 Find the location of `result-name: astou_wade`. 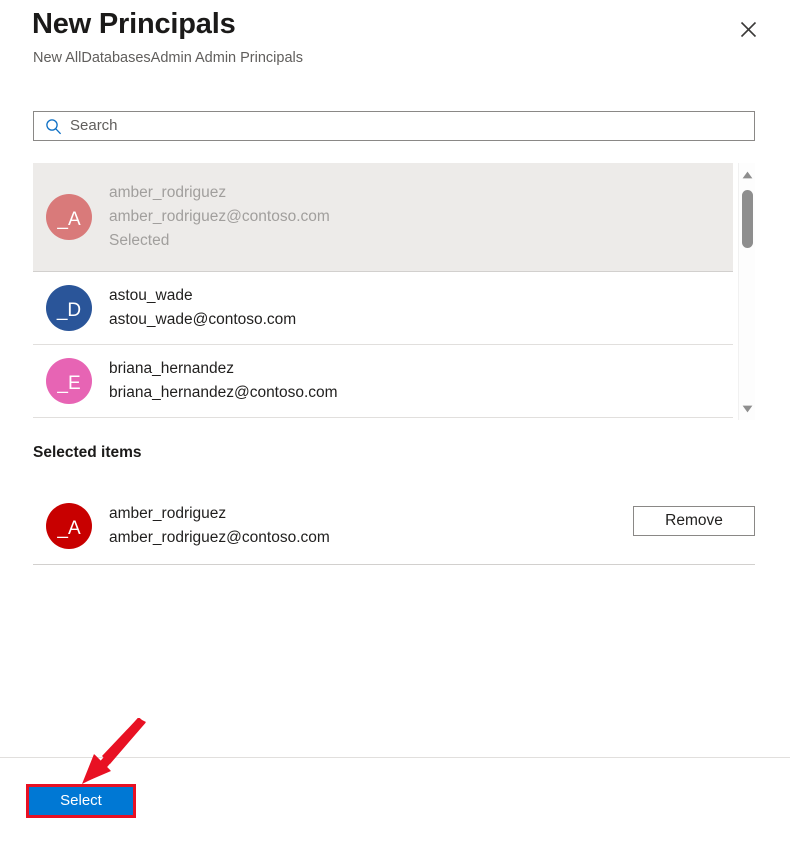

result-name: astou_wade is located at coordinates (151, 296).